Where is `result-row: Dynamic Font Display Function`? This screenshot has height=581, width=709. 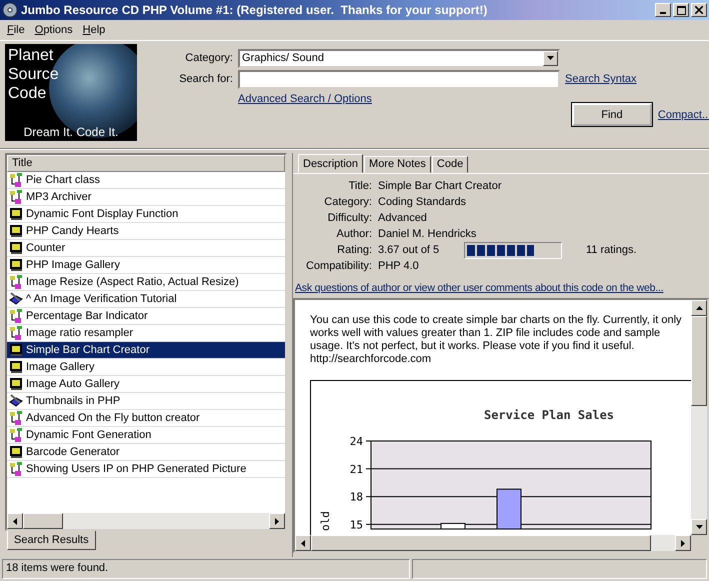 result-row: Dynamic Font Display Function is located at coordinates (146, 214).